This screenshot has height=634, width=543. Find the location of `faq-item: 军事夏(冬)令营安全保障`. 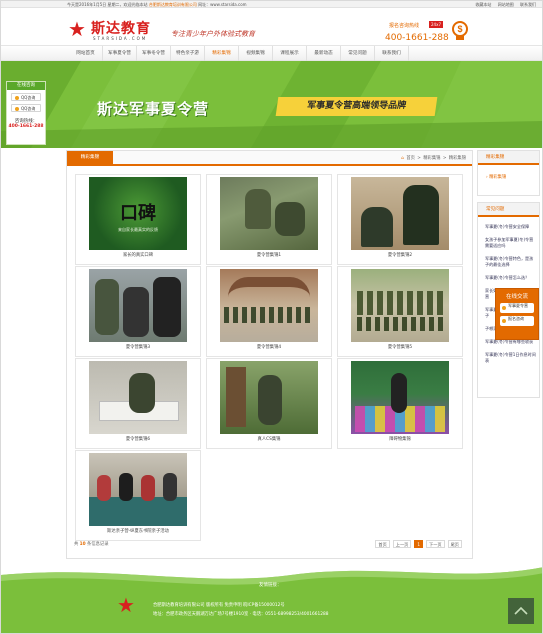

faq-item: 军事夏(冬)令营安全保障 is located at coordinates (510, 227).